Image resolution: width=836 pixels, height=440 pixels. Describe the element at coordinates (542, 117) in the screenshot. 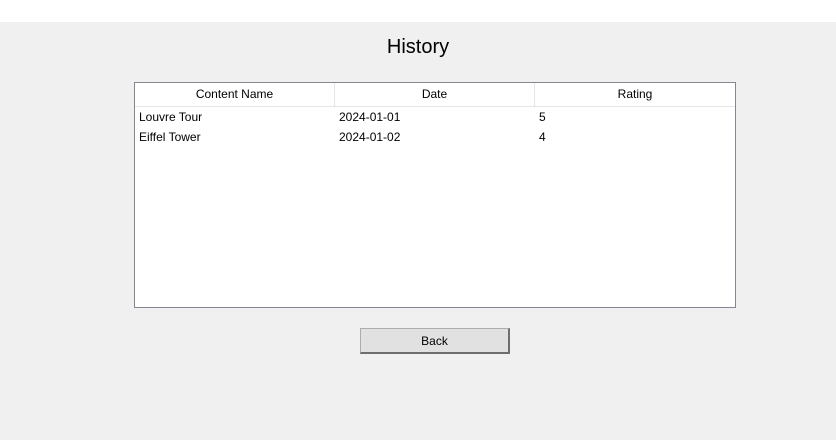

I see `cell-rating: 5` at that location.